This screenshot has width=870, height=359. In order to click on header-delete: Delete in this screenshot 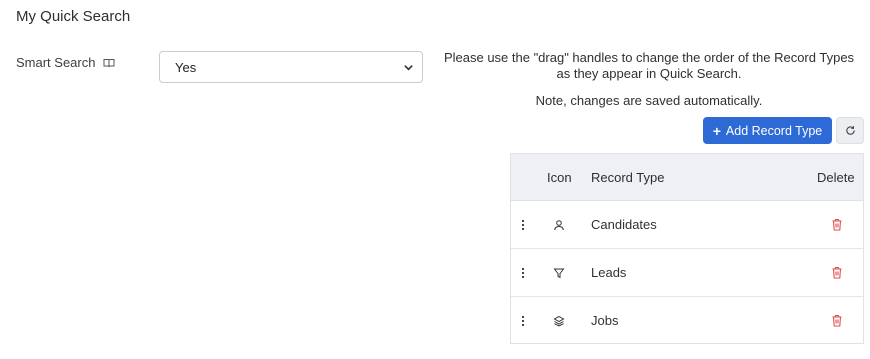, I will do `click(836, 177)`.